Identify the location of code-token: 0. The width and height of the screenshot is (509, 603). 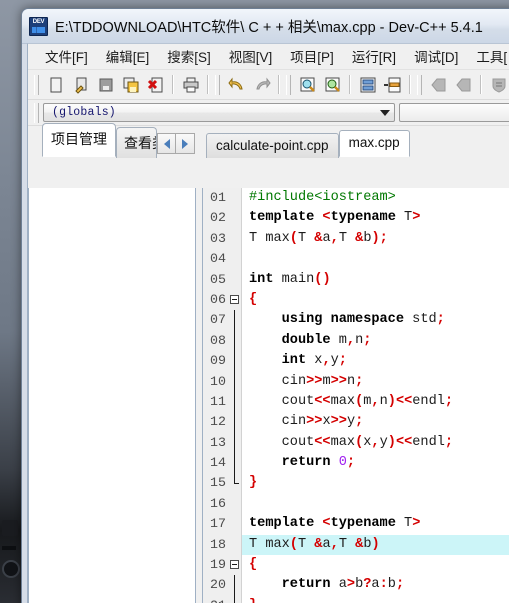
(342, 463).